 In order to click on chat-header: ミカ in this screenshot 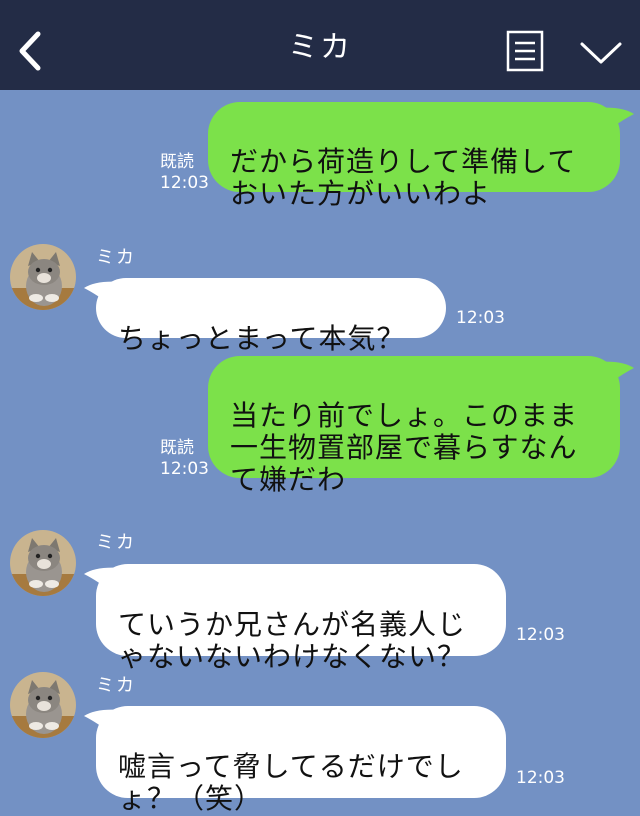, I will do `click(320, 45)`.